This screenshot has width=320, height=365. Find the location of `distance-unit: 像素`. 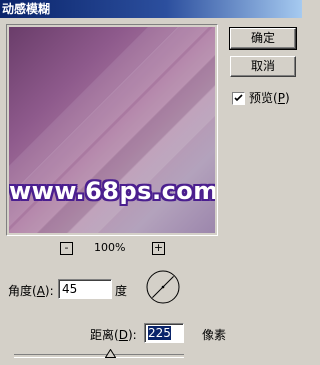

distance-unit: 像素 is located at coordinates (214, 335).